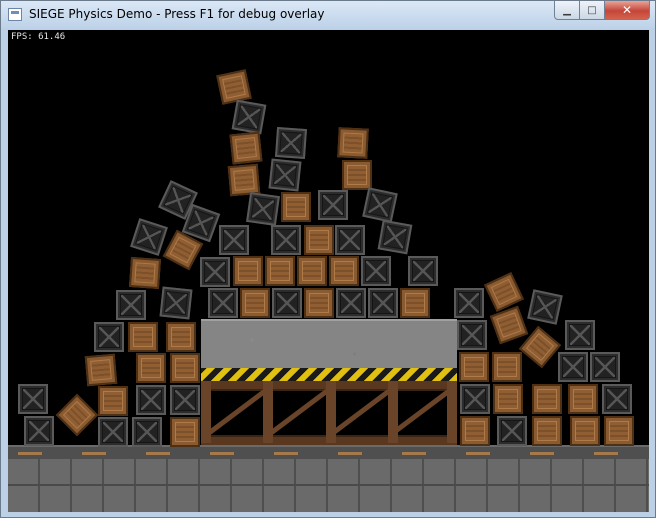  What do you see at coordinates (329, 412) in the screenshot?
I see `girder-truss` at bounding box center [329, 412].